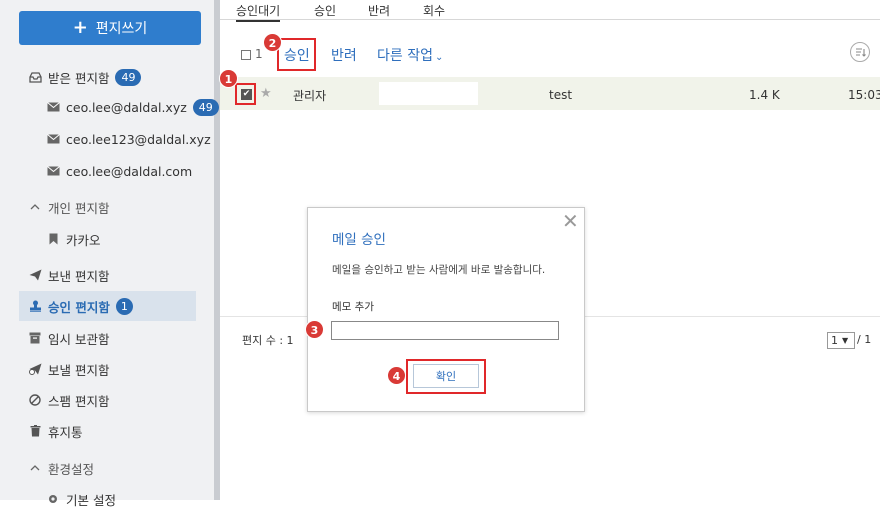 This screenshot has height=510, width=880. I want to click on sidebar-item-scheduled: 보낼 편지함, so click(68, 369).